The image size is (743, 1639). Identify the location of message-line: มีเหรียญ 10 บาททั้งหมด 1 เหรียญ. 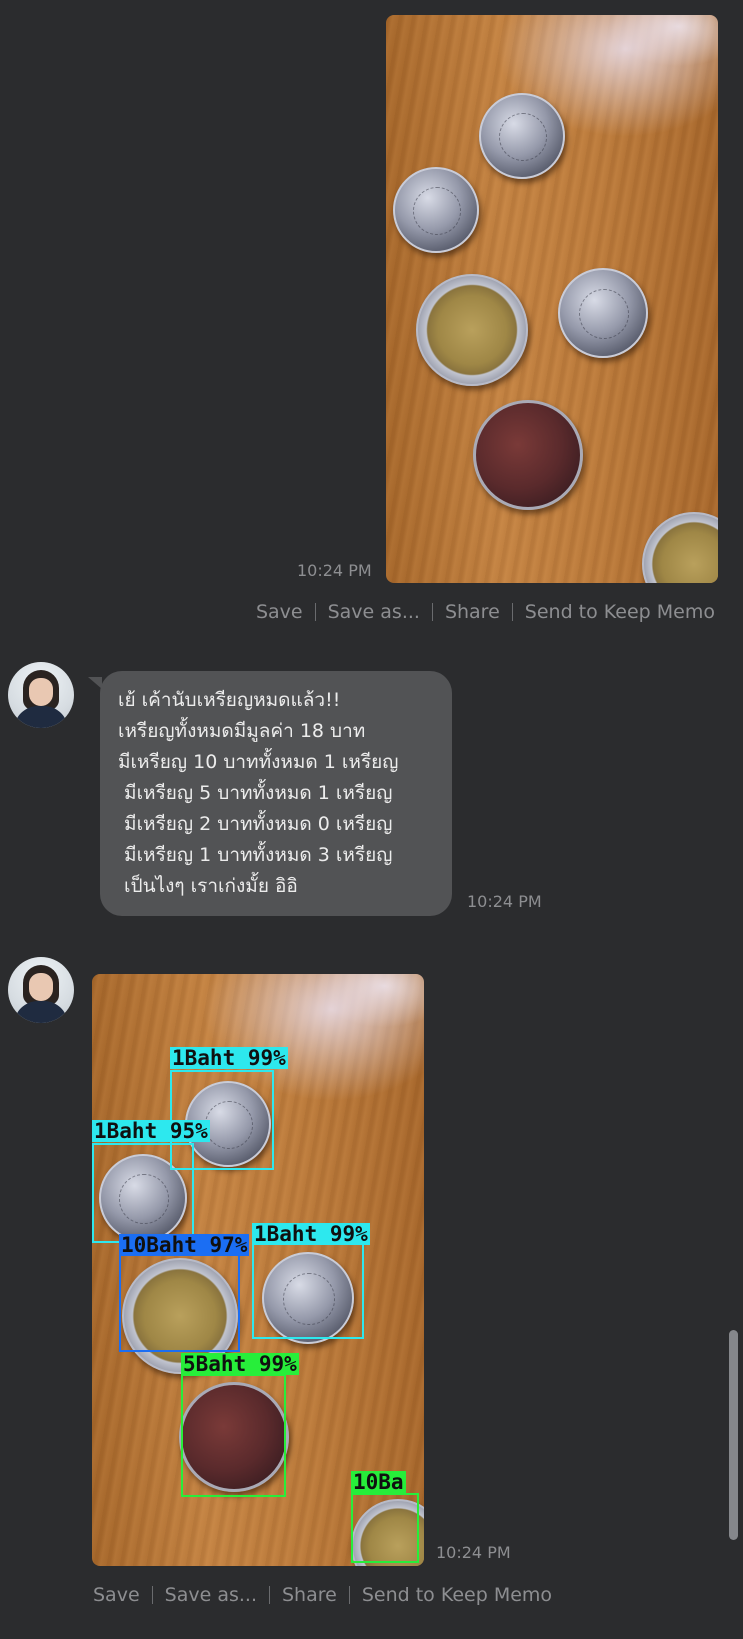
(258, 762).